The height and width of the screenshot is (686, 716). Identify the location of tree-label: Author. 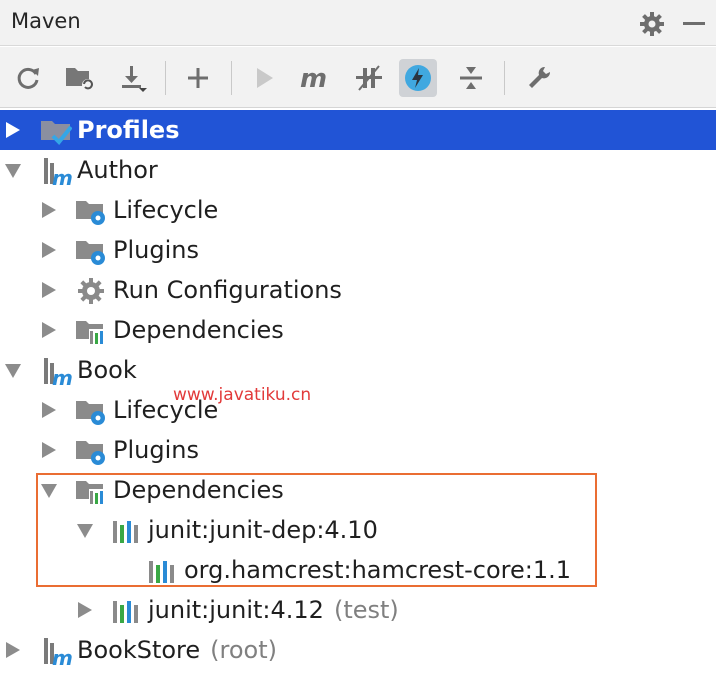
(117, 170).